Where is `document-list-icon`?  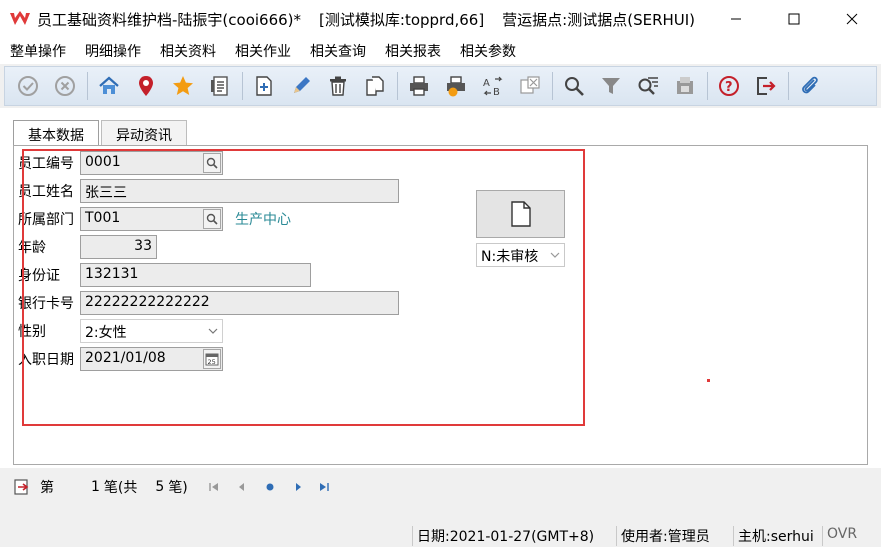
document-list-icon is located at coordinates (219, 86).